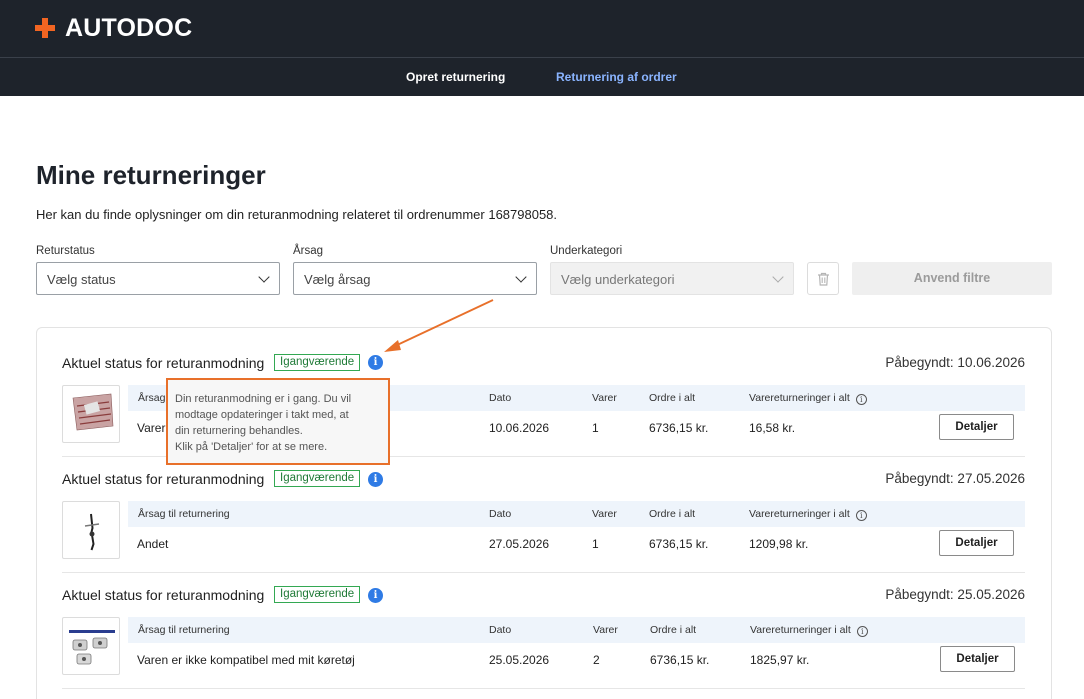 The image size is (1084, 699). What do you see at coordinates (337, 279) in the screenshot?
I see `reason-select-value: Vælg årsag` at bounding box center [337, 279].